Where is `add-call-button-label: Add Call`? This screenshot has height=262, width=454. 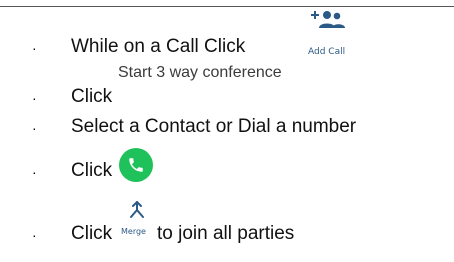 add-call-button-label: Add Call is located at coordinates (326, 52).